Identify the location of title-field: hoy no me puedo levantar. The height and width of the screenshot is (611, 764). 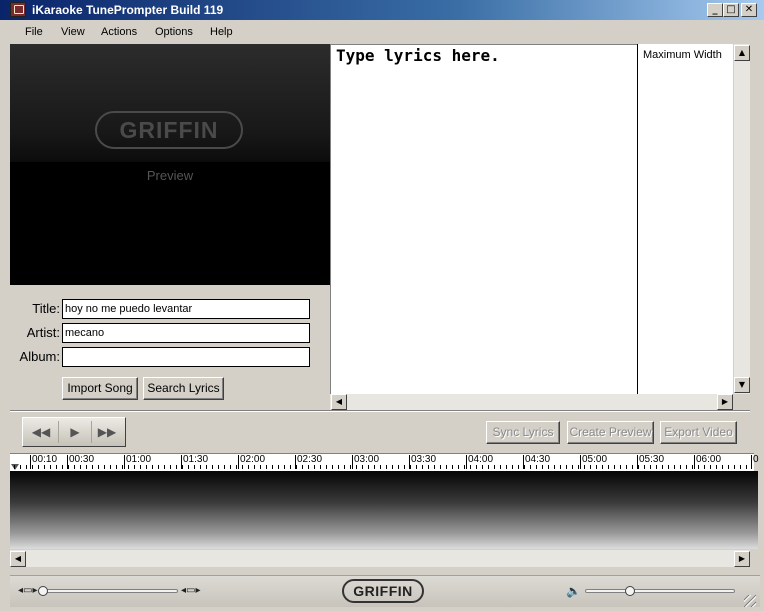
(186, 309).